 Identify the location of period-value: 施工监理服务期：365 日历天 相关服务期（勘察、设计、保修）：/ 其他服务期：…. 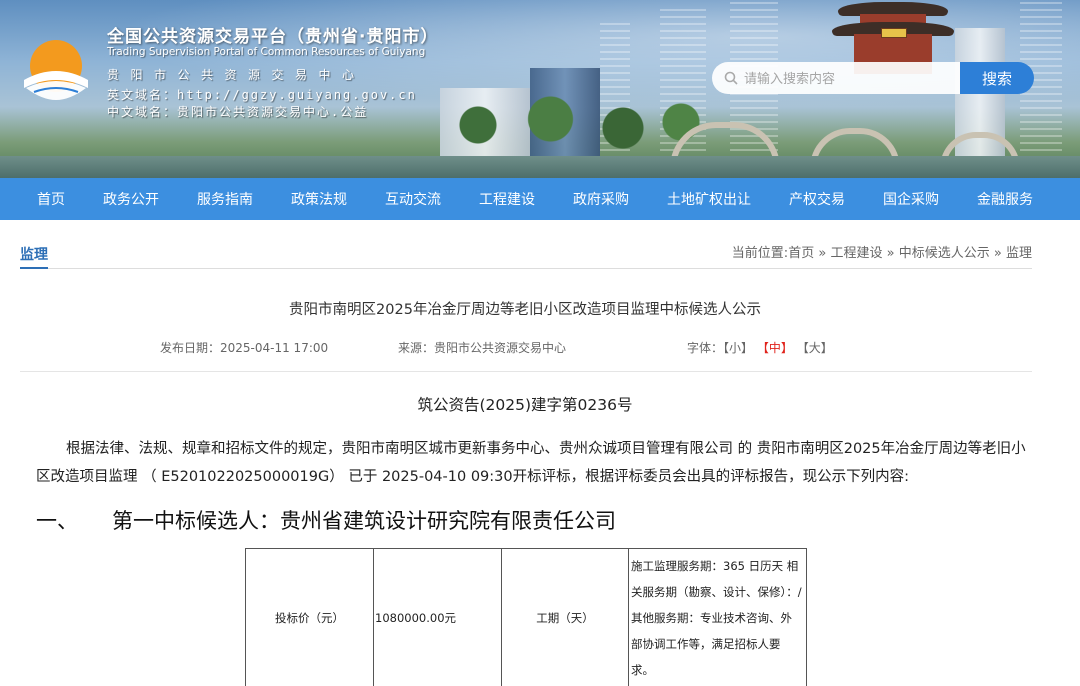
(717, 617).